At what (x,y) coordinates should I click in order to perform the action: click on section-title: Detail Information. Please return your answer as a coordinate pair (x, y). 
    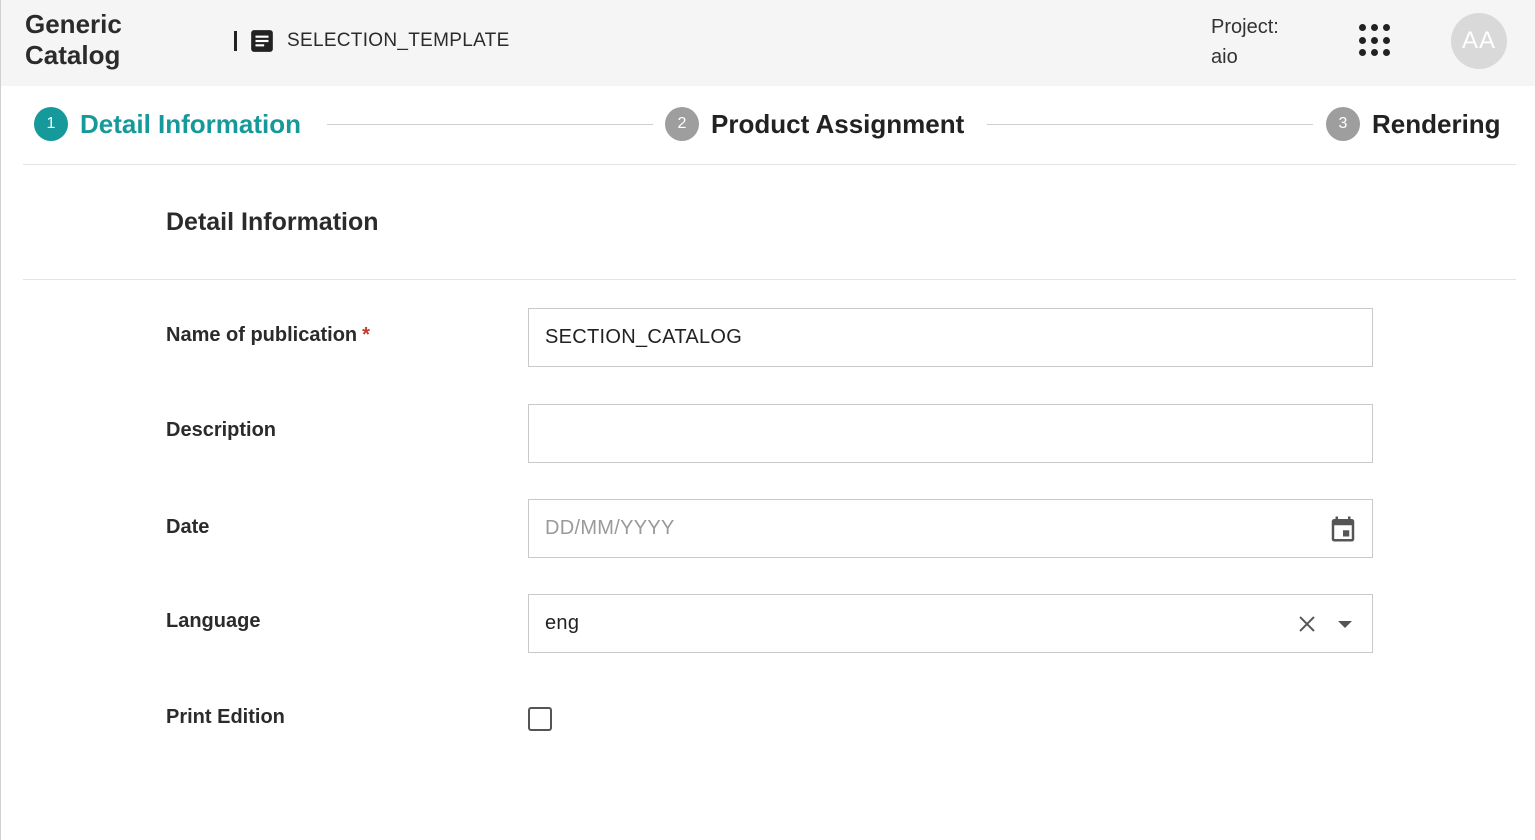
    Looking at the image, I should click on (272, 222).